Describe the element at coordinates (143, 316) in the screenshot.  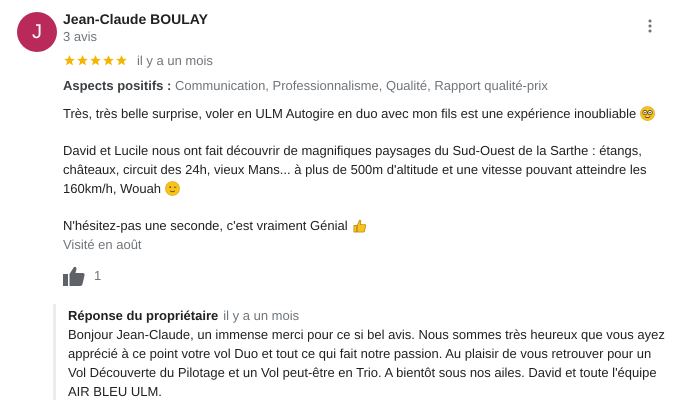
I see `reply-title: Réponse du propriétaire` at that location.